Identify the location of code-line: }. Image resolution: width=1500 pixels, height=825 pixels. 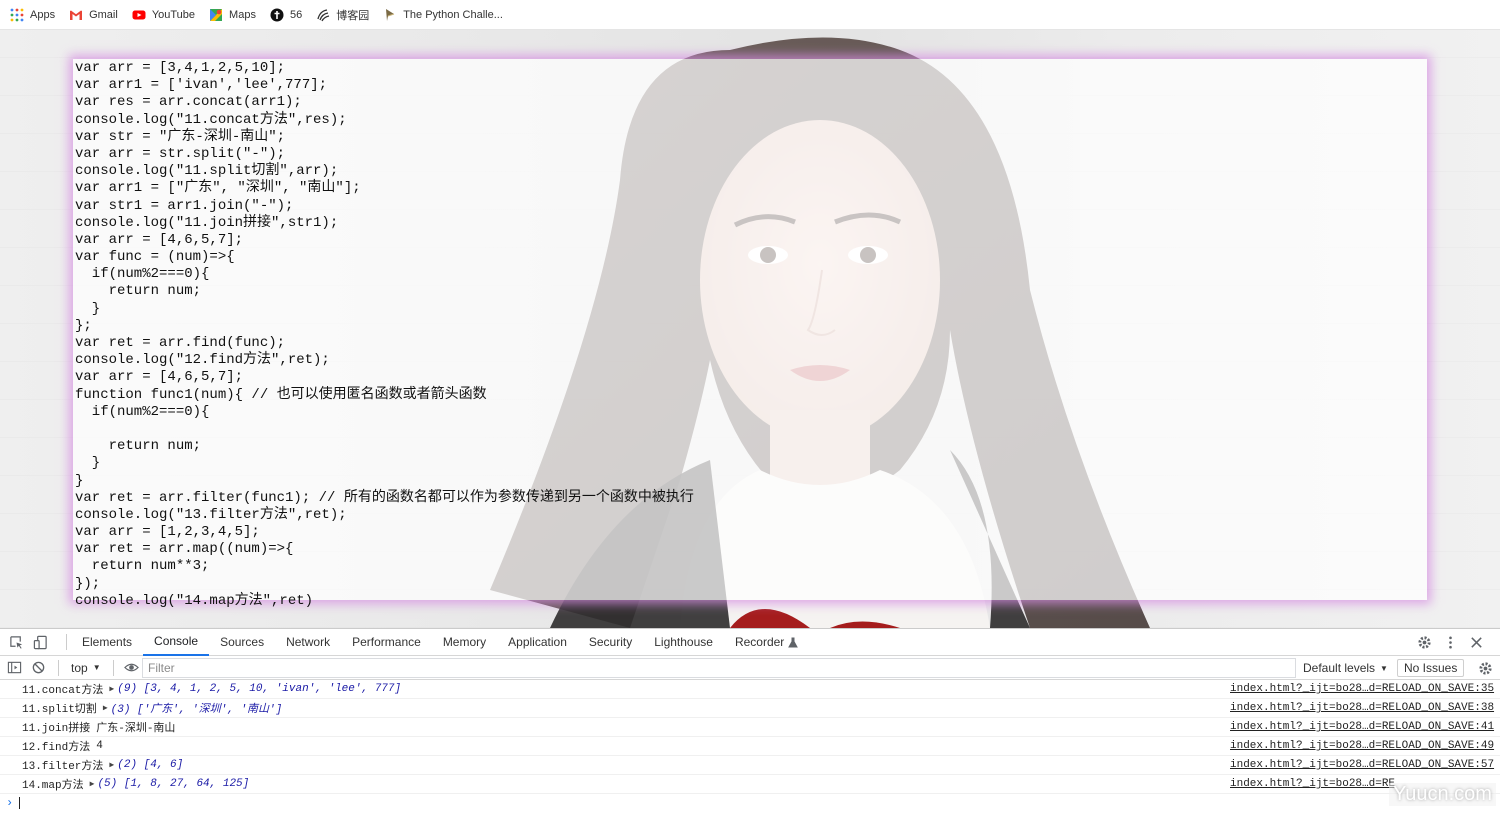
(79, 480).